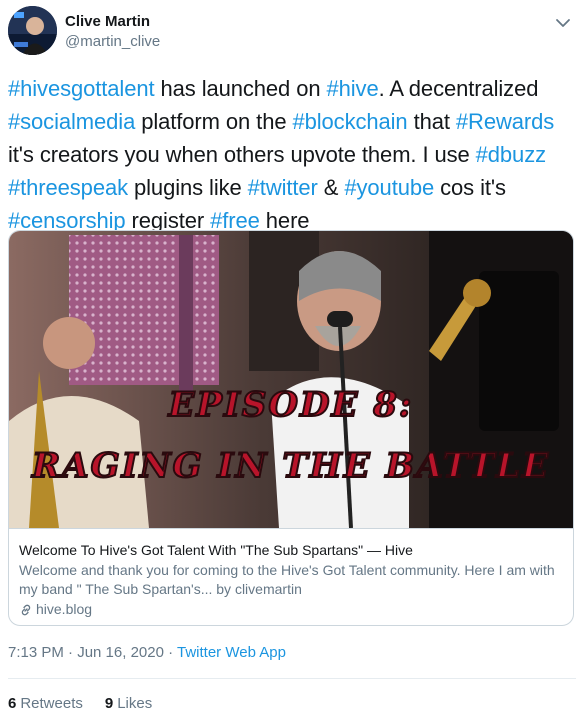  Describe the element at coordinates (458, 88) in the screenshot. I see `tweet-text-segment: . A decentralized` at that location.